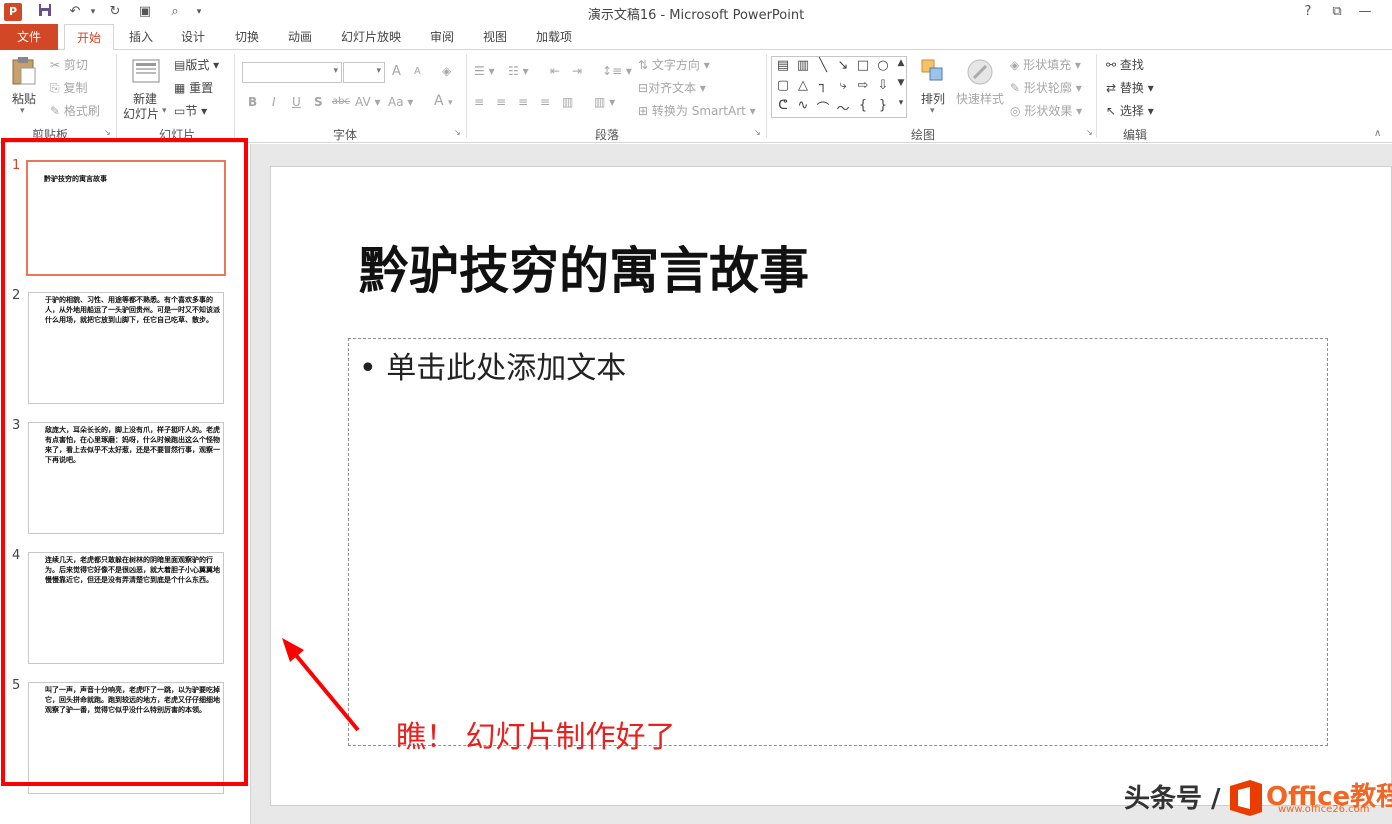 This screenshot has height=824, width=1392. Describe the element at coordinates (22, 111) in the screenshot. I see `paste-dropdown-icon: ▾` at that location.